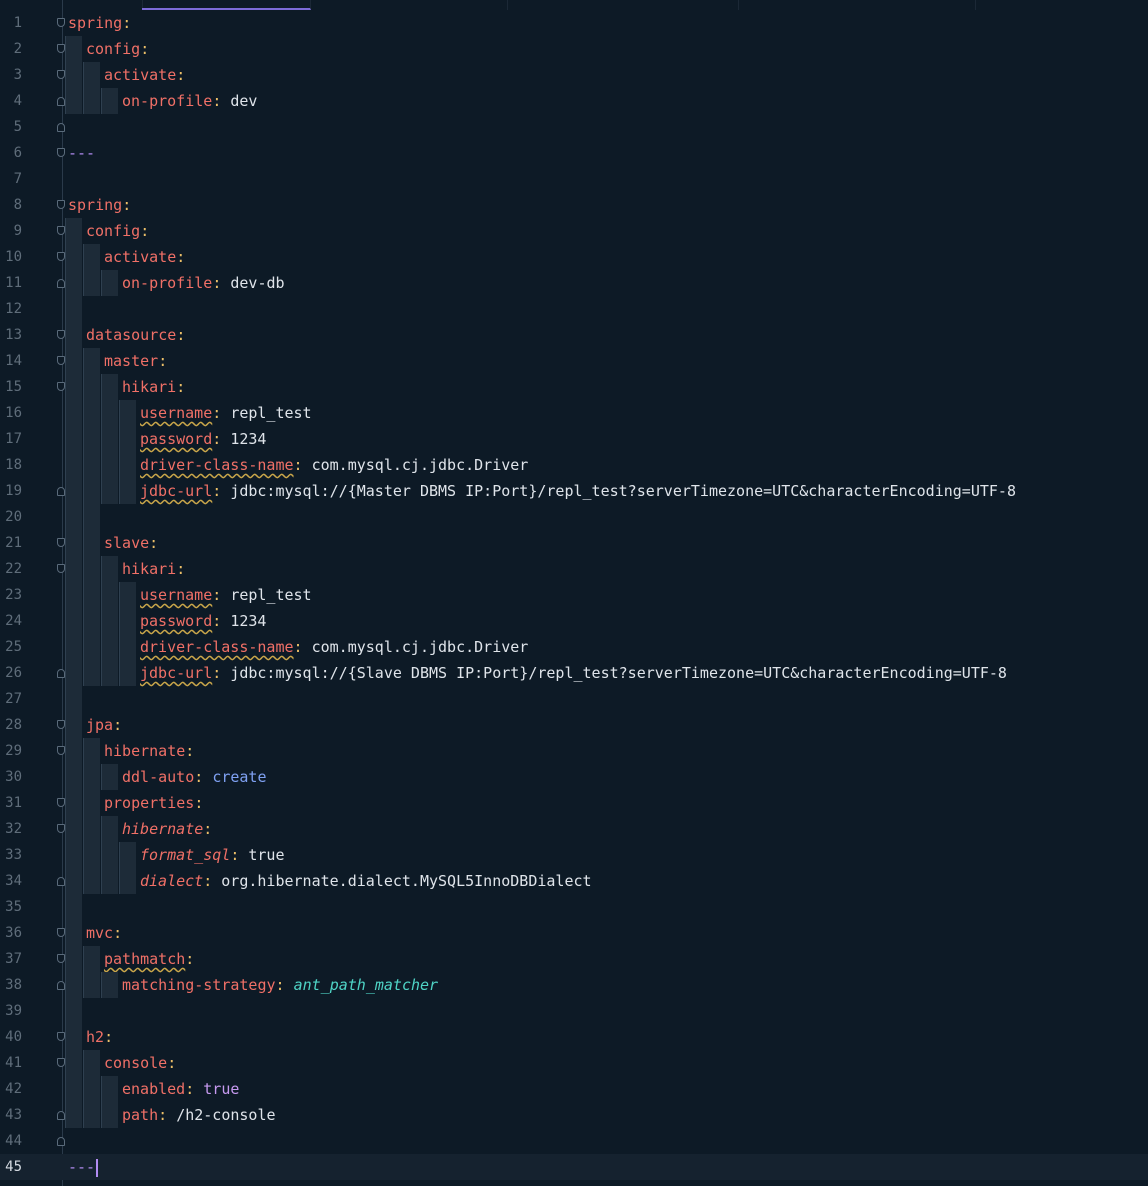  What do you see at coordinates (574, 257) in the screenshot?
I see `code-line: 10 activate:` at bounding box center [574, 257].